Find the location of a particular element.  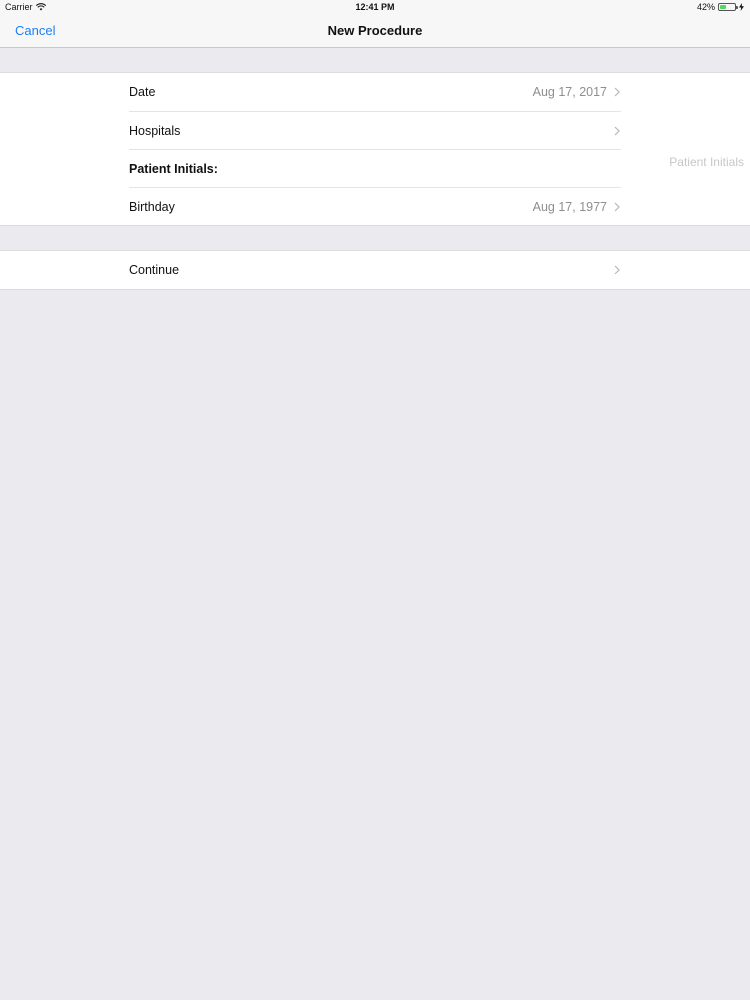

battery-icon is located at coordinates (728, 7).